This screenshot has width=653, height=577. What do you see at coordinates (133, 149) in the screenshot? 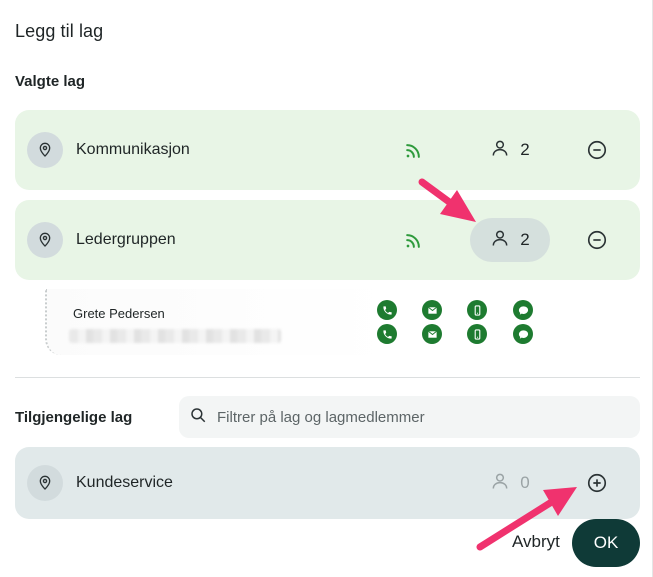
I see `team-name: Kommunikasjon` at bounding box center [133, 149].